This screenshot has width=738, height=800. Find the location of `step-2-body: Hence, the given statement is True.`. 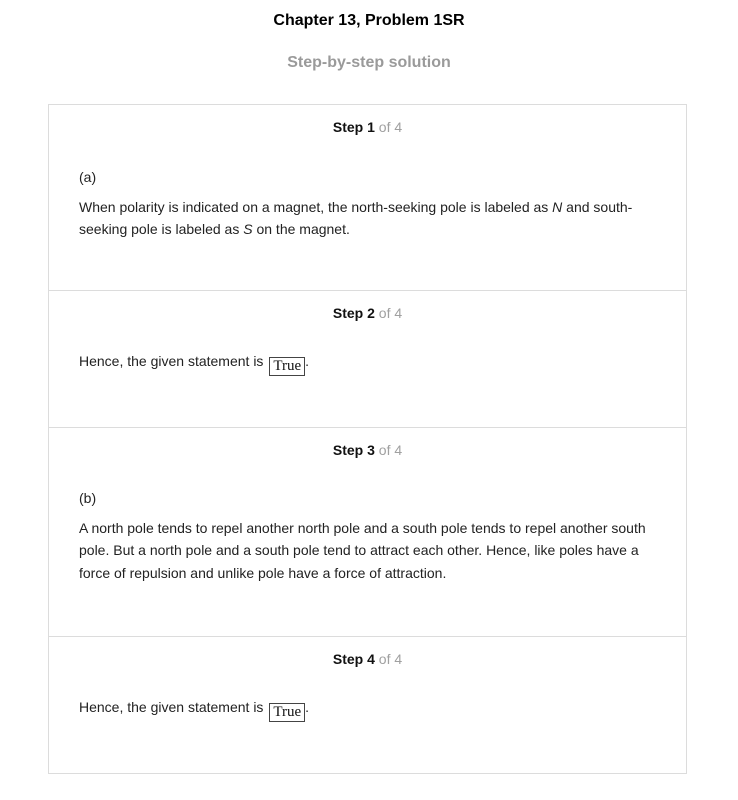

step-2-body: Hence, the given statement is True. is located at coordinates (362, 363).